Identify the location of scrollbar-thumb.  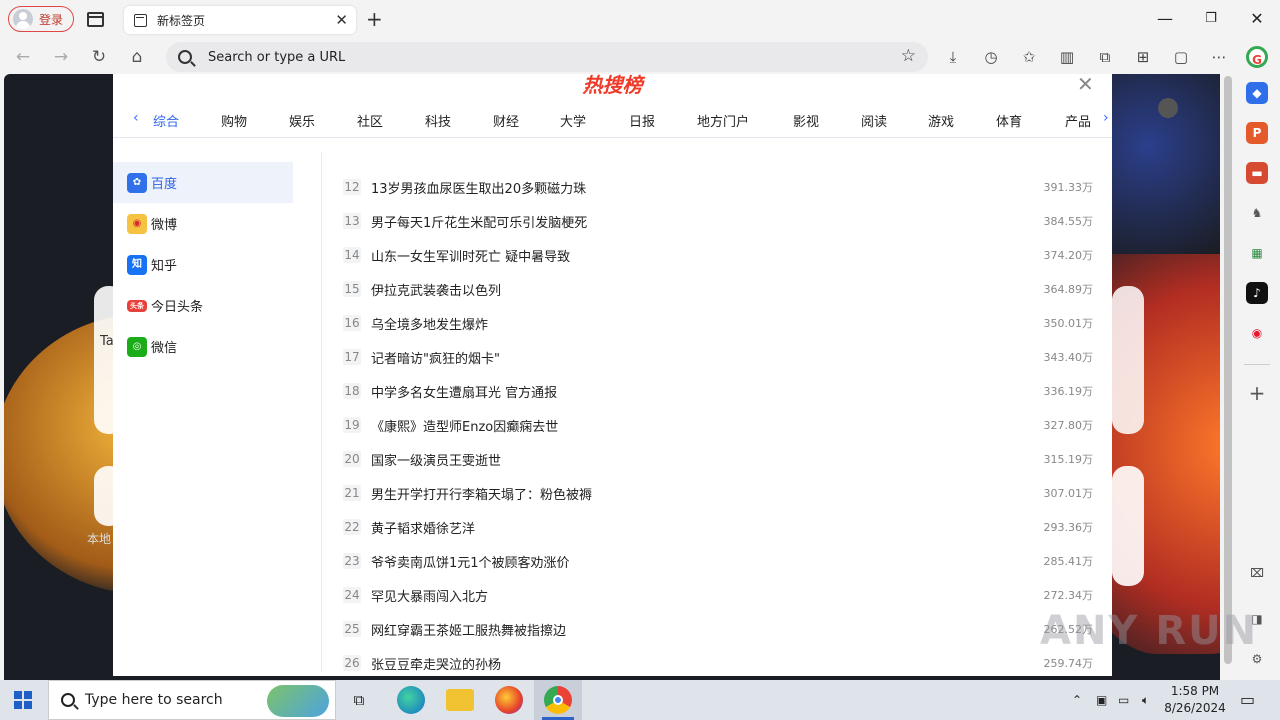
(1228, 370).